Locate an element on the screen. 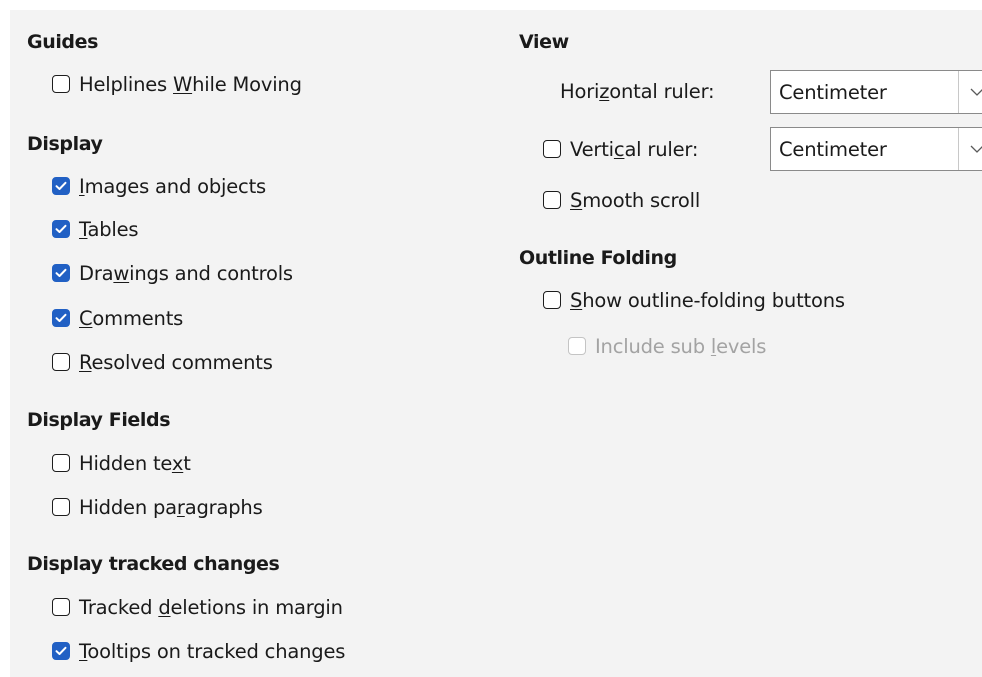 The height and width of the screenshot is (677, 982). drawings-and-controls-label: Drawings and controls is located at coordinates (186, 273).